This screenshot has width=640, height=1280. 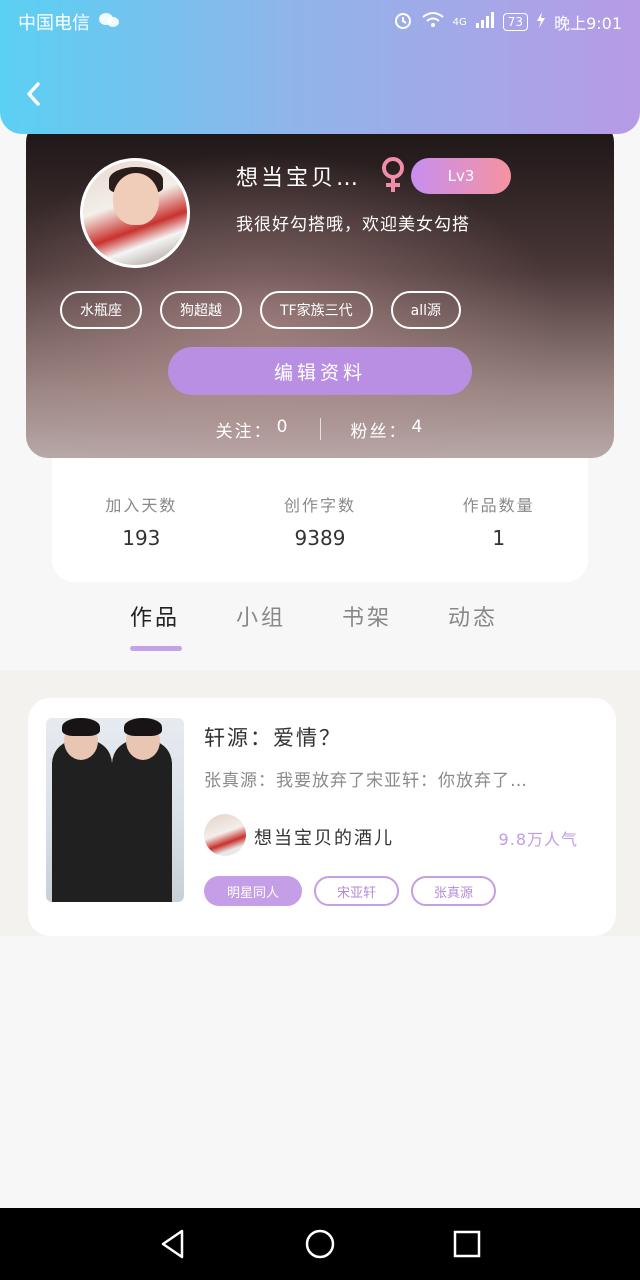 What do you see at coordinates (418, 426) in the screenshot?
I see `fans-value: 4` at bounding box center [418, 426].